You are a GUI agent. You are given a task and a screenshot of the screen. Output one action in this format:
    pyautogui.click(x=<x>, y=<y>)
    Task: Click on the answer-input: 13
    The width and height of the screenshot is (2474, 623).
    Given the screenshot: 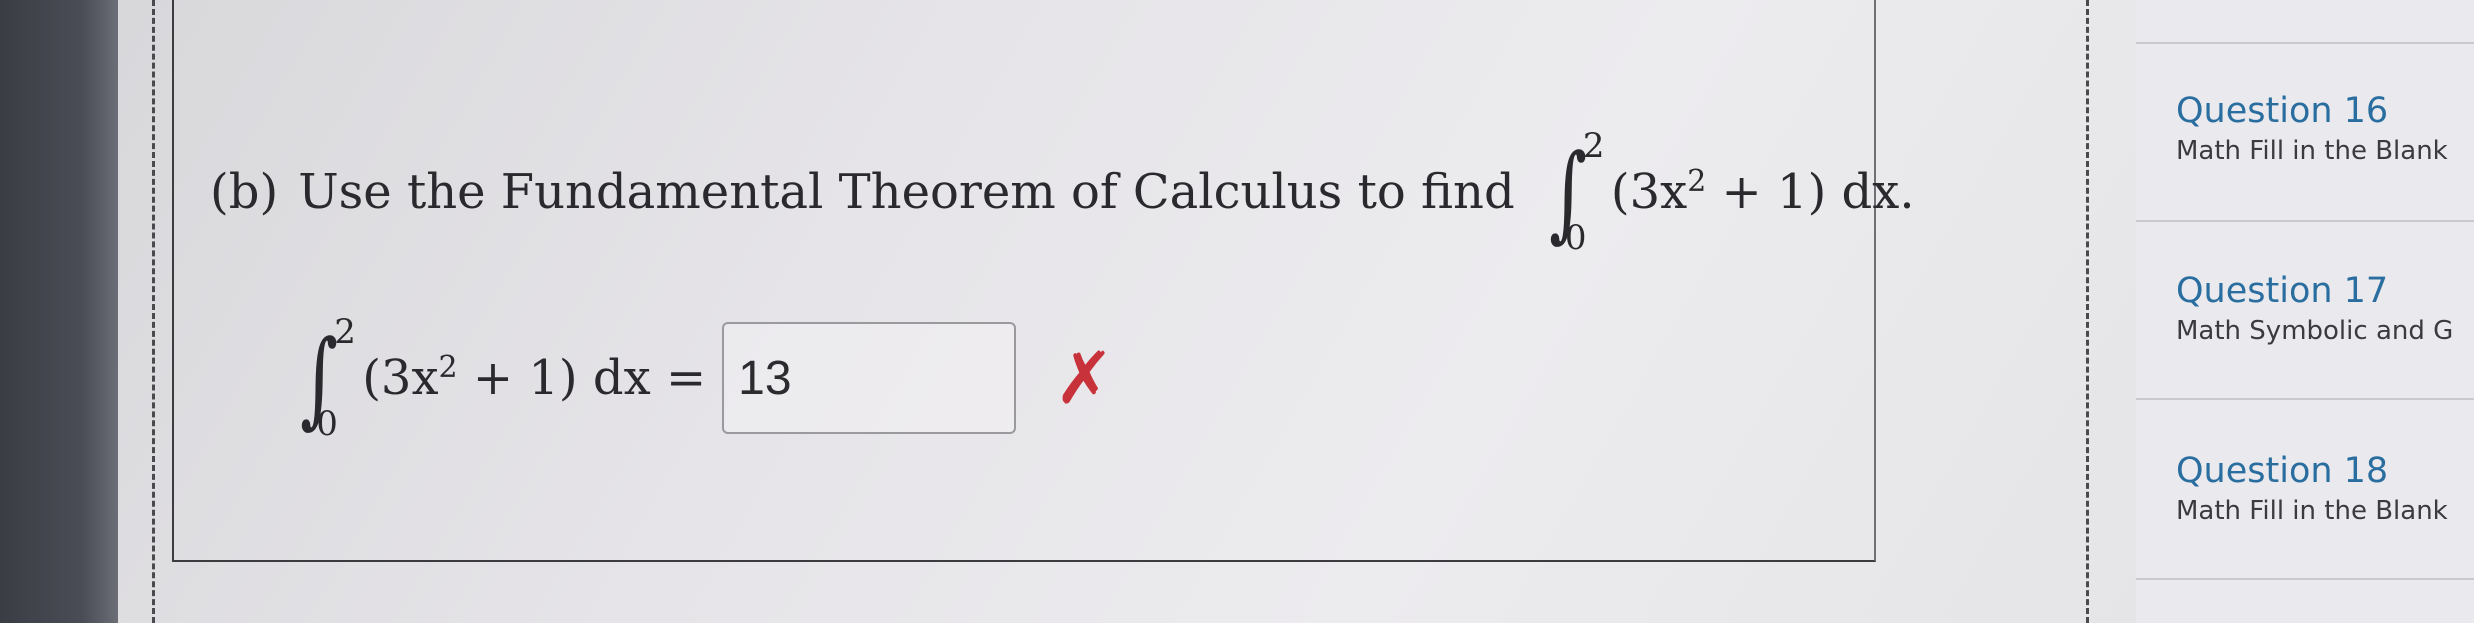 What is the action you would take?
    pyautogui.click(x=869, y=378)
    